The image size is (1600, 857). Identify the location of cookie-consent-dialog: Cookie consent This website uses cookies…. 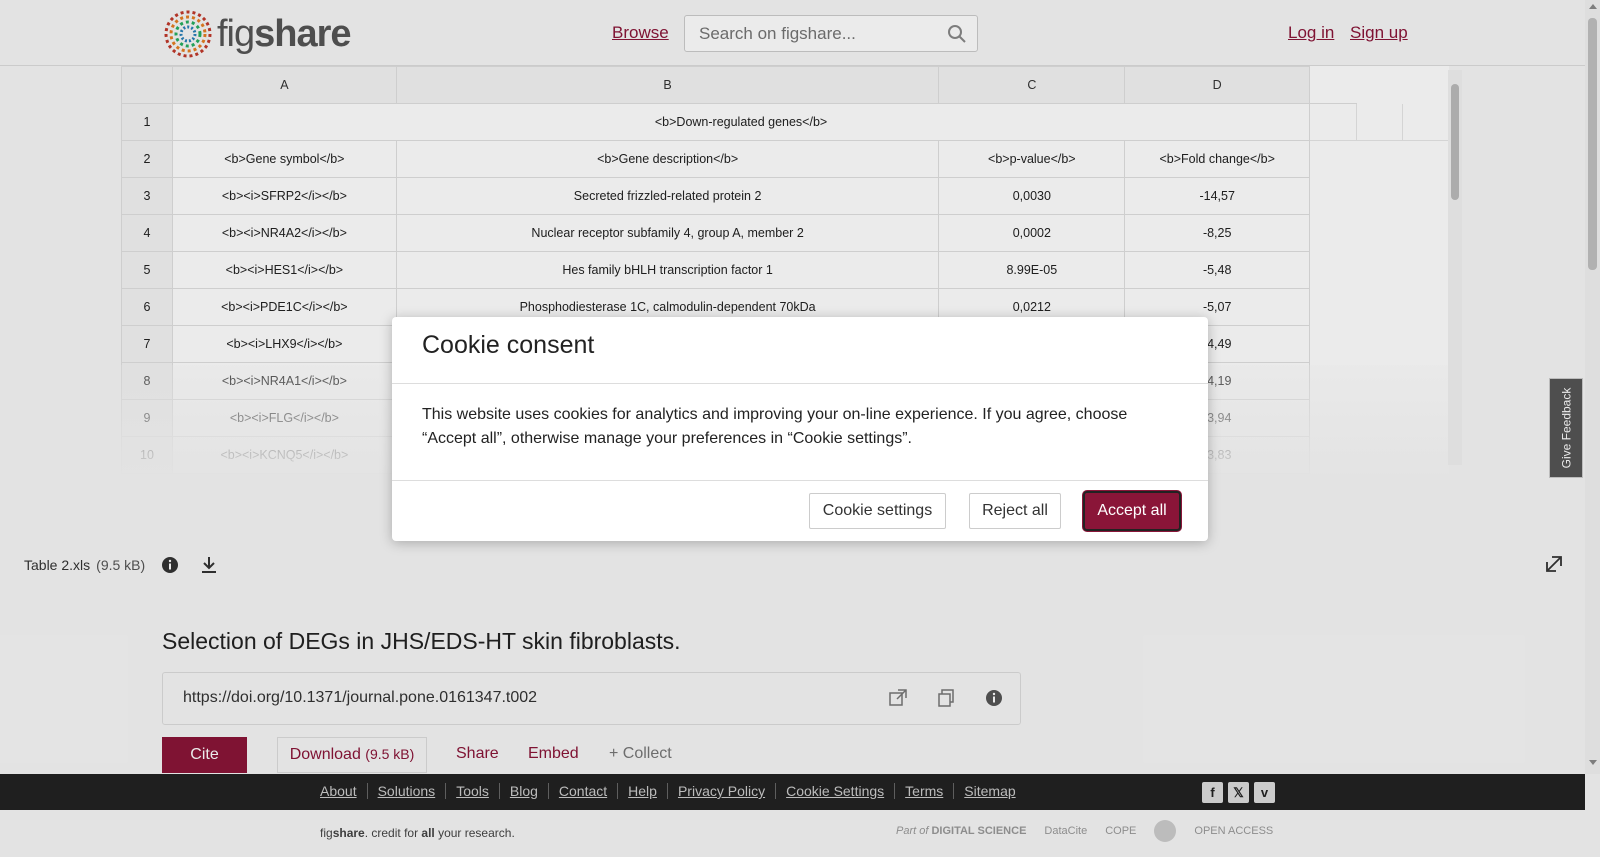
(800, 429).